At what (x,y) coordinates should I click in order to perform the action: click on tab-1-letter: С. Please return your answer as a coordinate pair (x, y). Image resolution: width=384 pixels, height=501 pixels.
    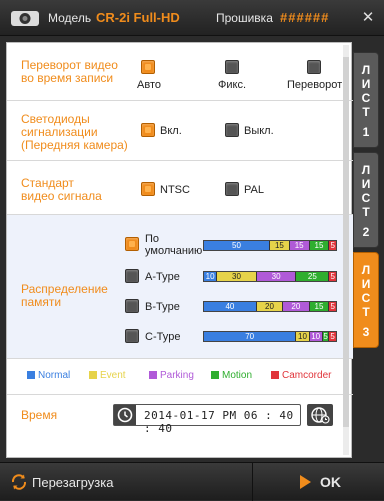
    Looking at the image, I should click on (366, 98).